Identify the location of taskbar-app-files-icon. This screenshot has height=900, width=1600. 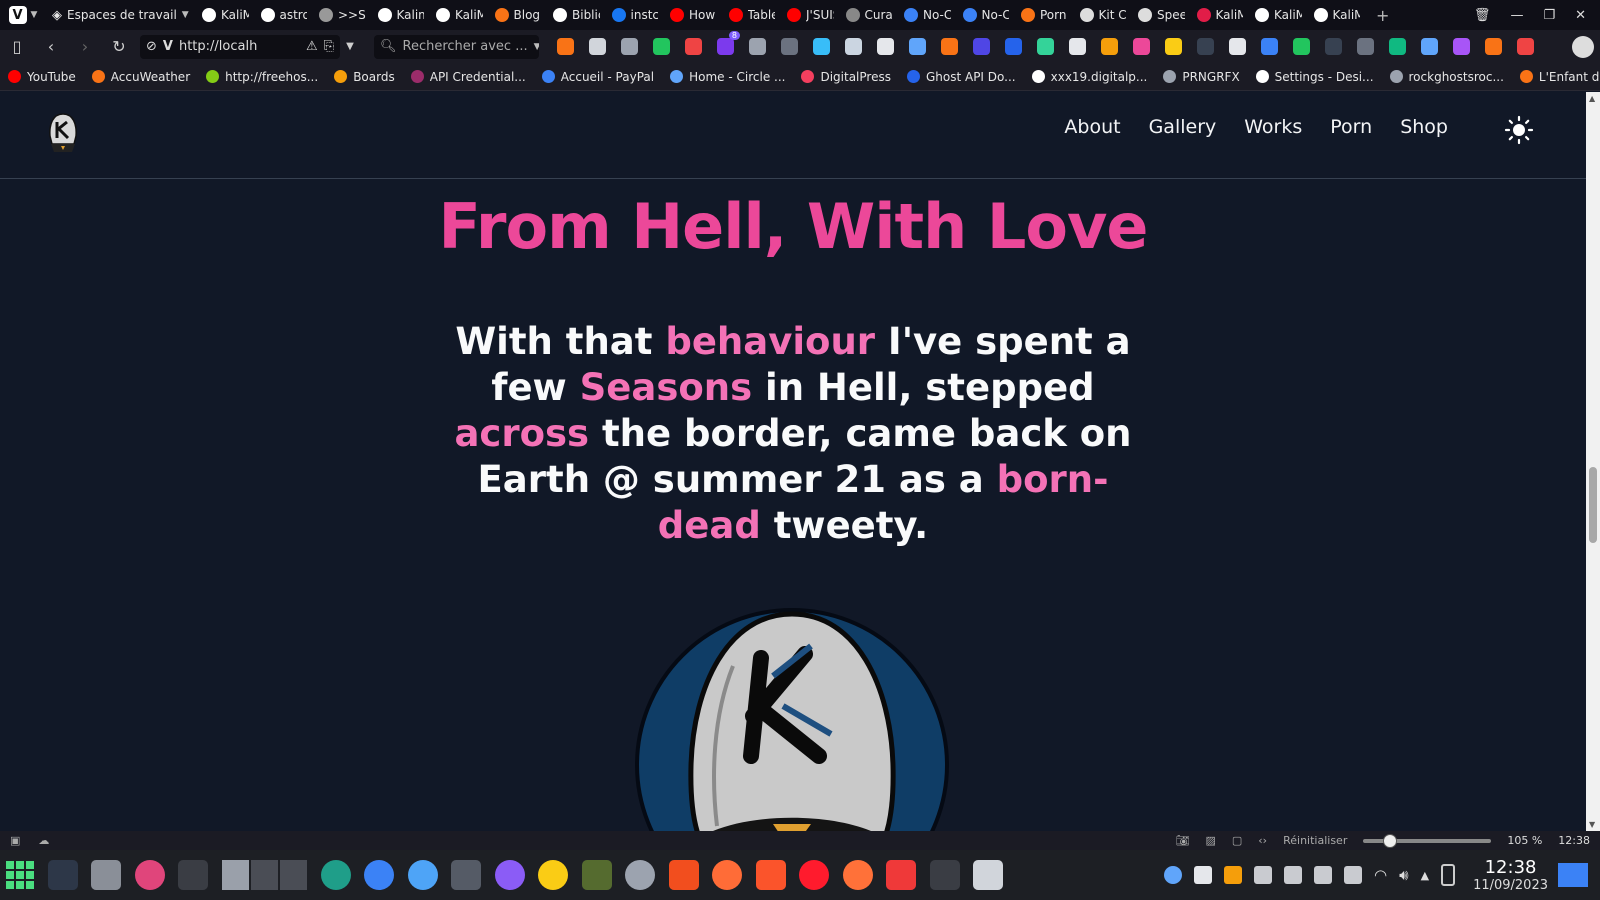
(106, 875).